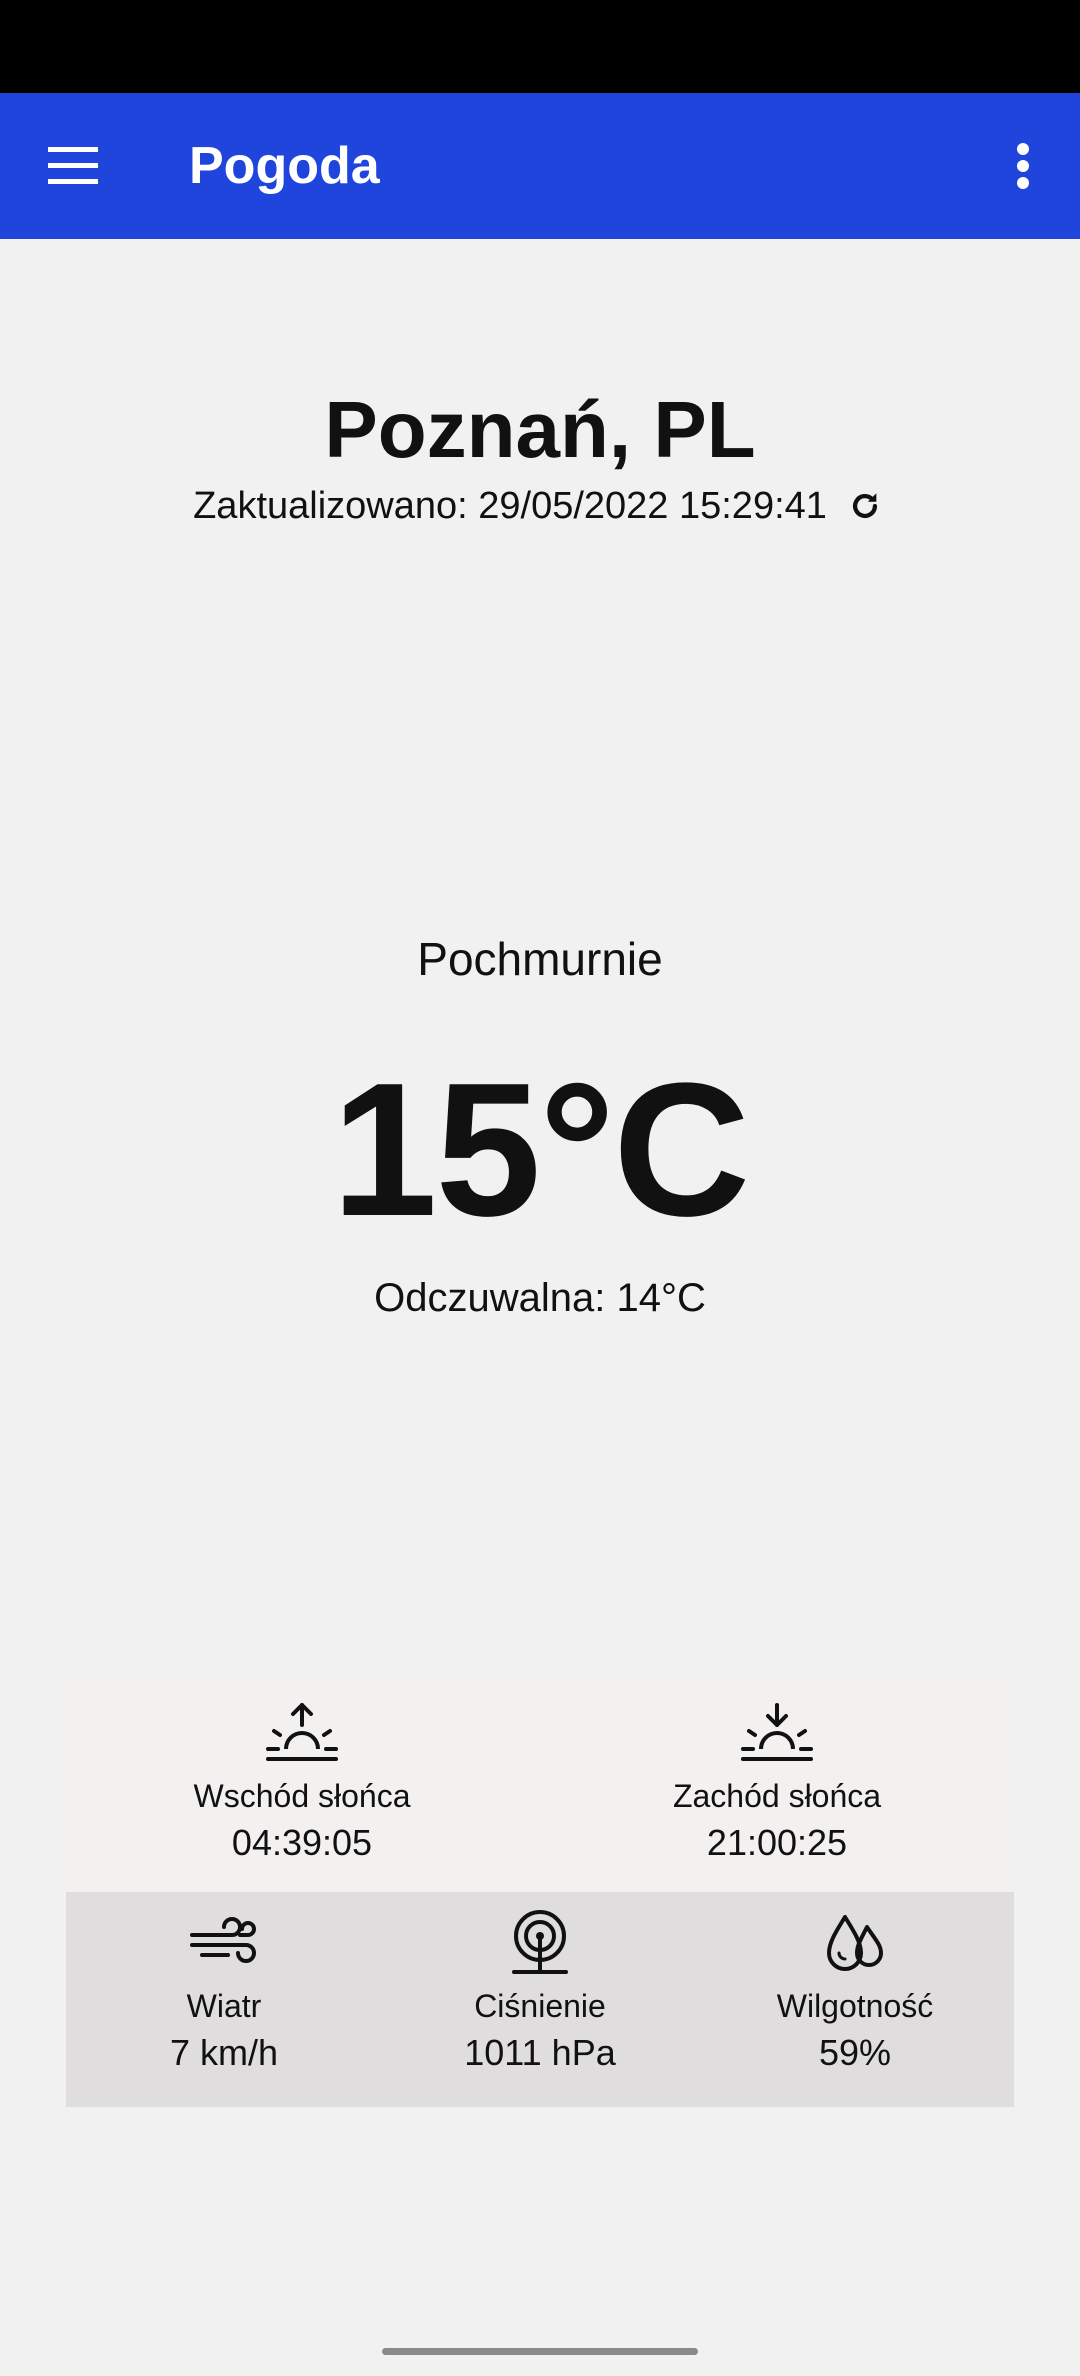  I want to click on hamburger-menu-icon, so click(73, 165).